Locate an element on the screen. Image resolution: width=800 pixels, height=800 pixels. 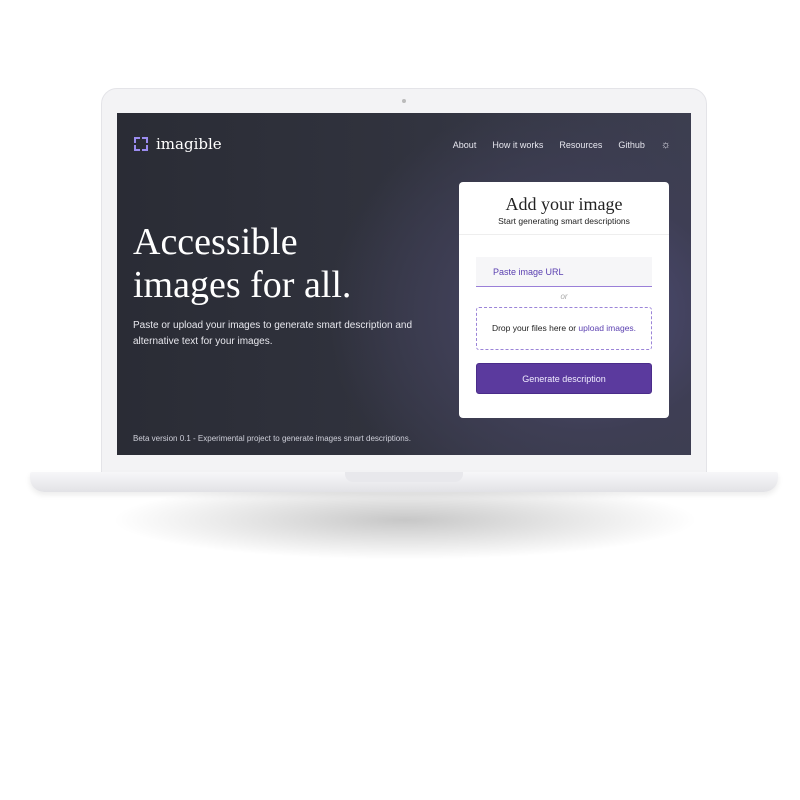
hero-title: Accessible images for all. is located at coordinates (242, 264).